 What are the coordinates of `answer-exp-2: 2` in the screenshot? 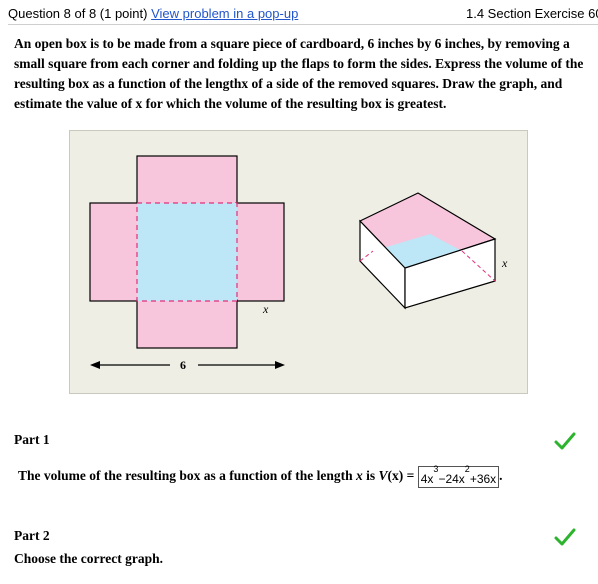 It's located at (467, 469).